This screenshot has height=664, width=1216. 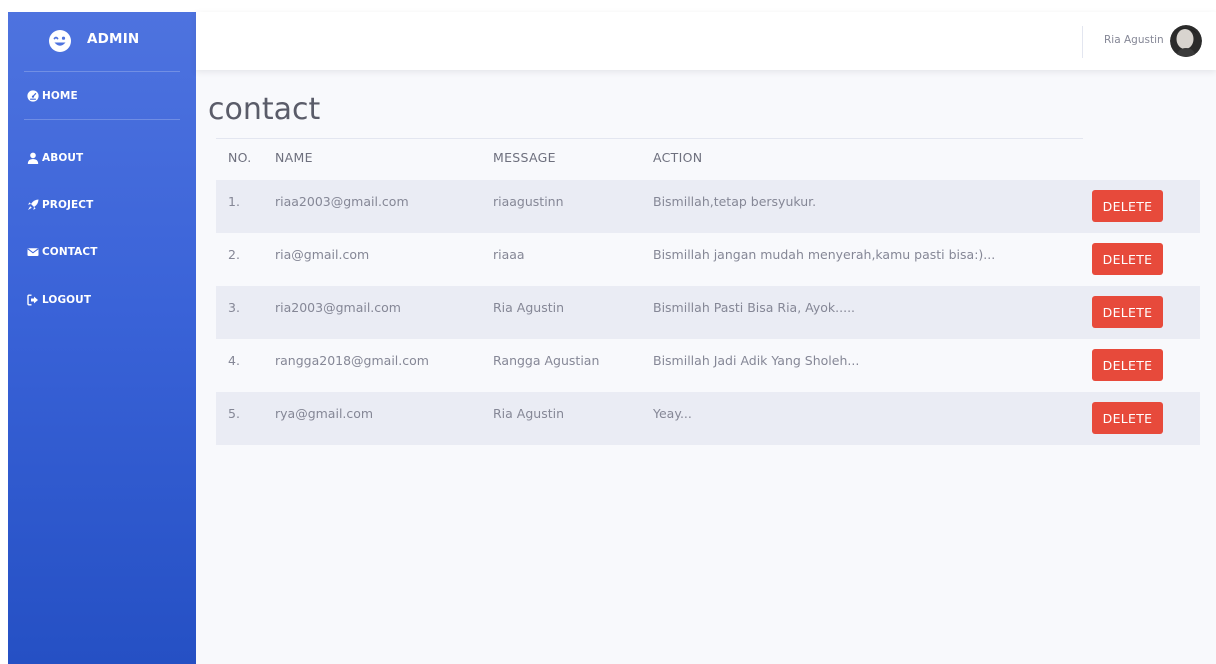 I want to click on sidebar-item-label: CONTACT, so click(x=70, y=252).